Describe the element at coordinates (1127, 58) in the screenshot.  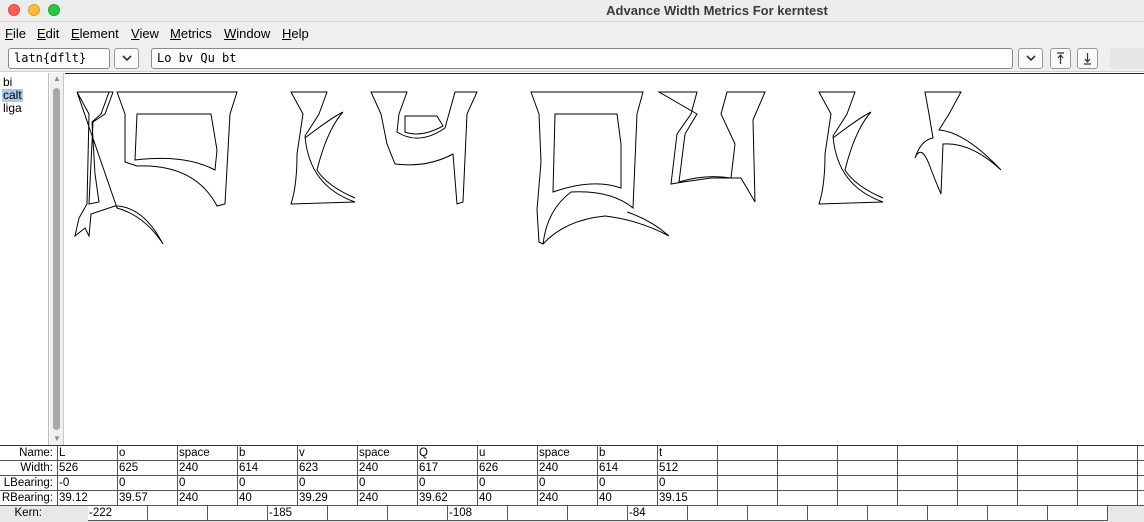
I see `toolbar-overflow` at that location.